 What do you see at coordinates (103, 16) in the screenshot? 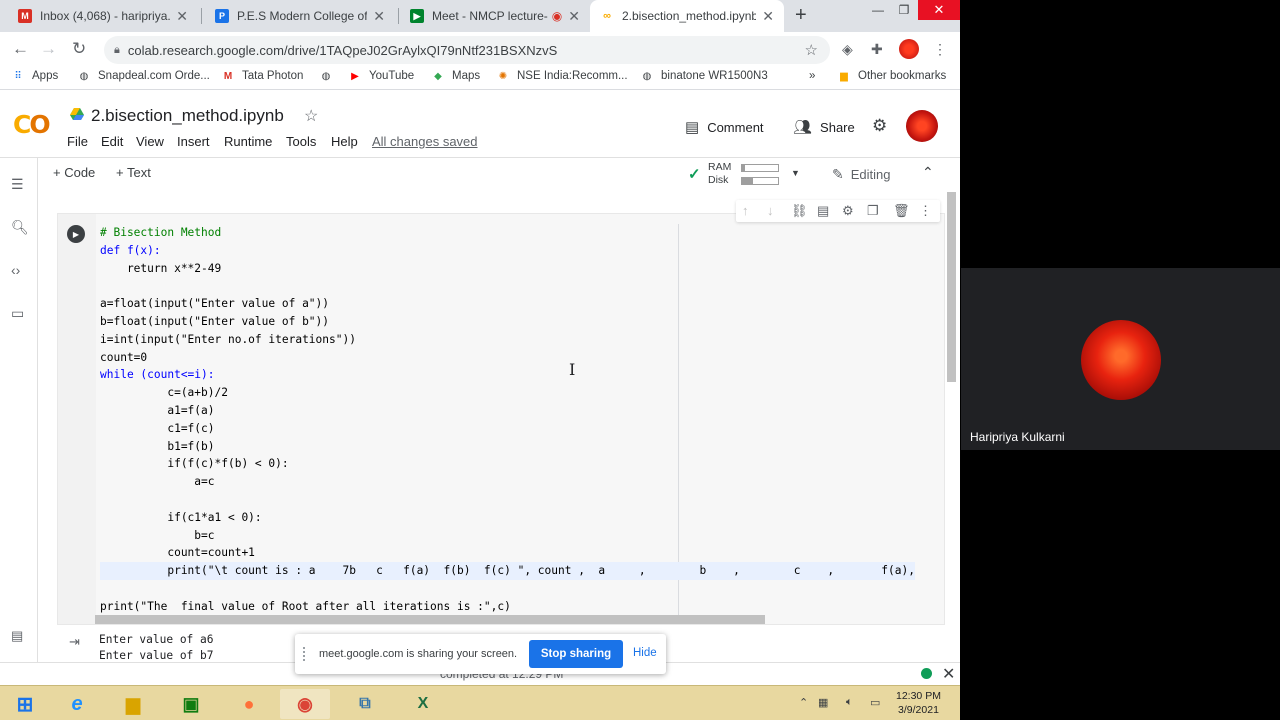
I see `tab-gmail: M Inbox (4,068) - haripriya.ku ✕` at bounding box center [103, 16].